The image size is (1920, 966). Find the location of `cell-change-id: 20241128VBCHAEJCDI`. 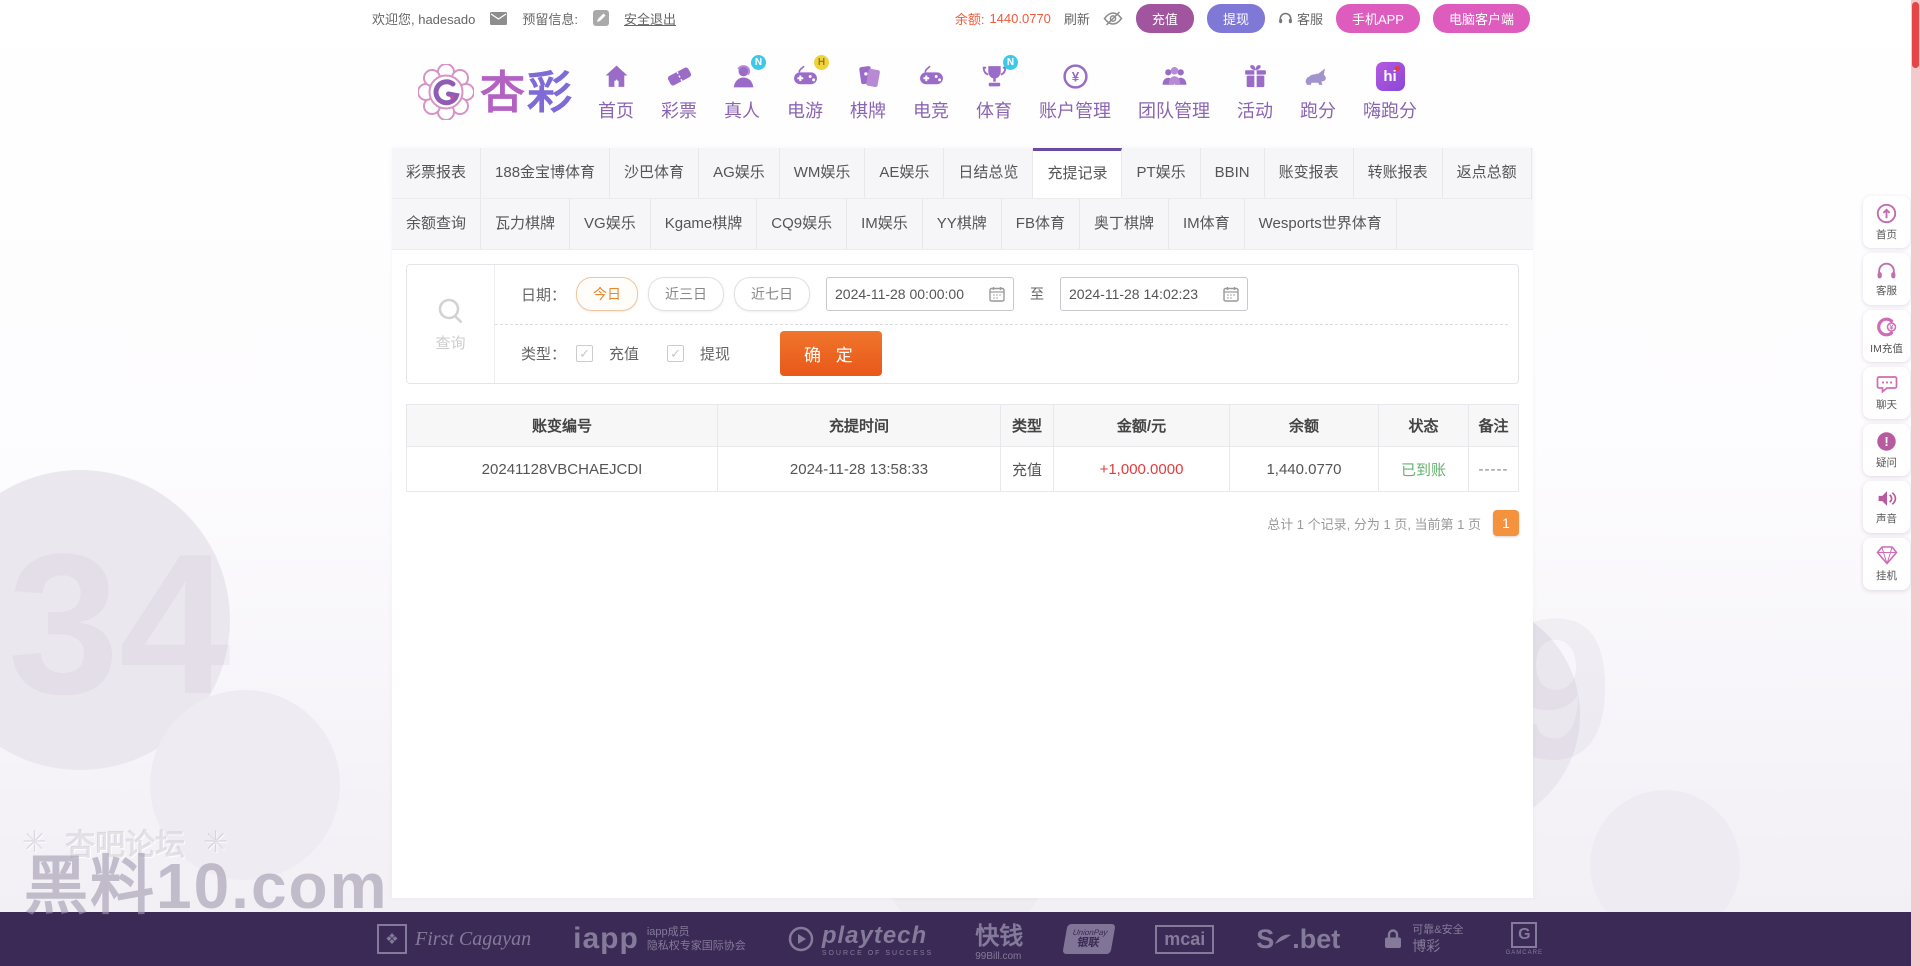

cell-change-id: 20241128VBCHAEJCDI is located at coordinates (562, 469).